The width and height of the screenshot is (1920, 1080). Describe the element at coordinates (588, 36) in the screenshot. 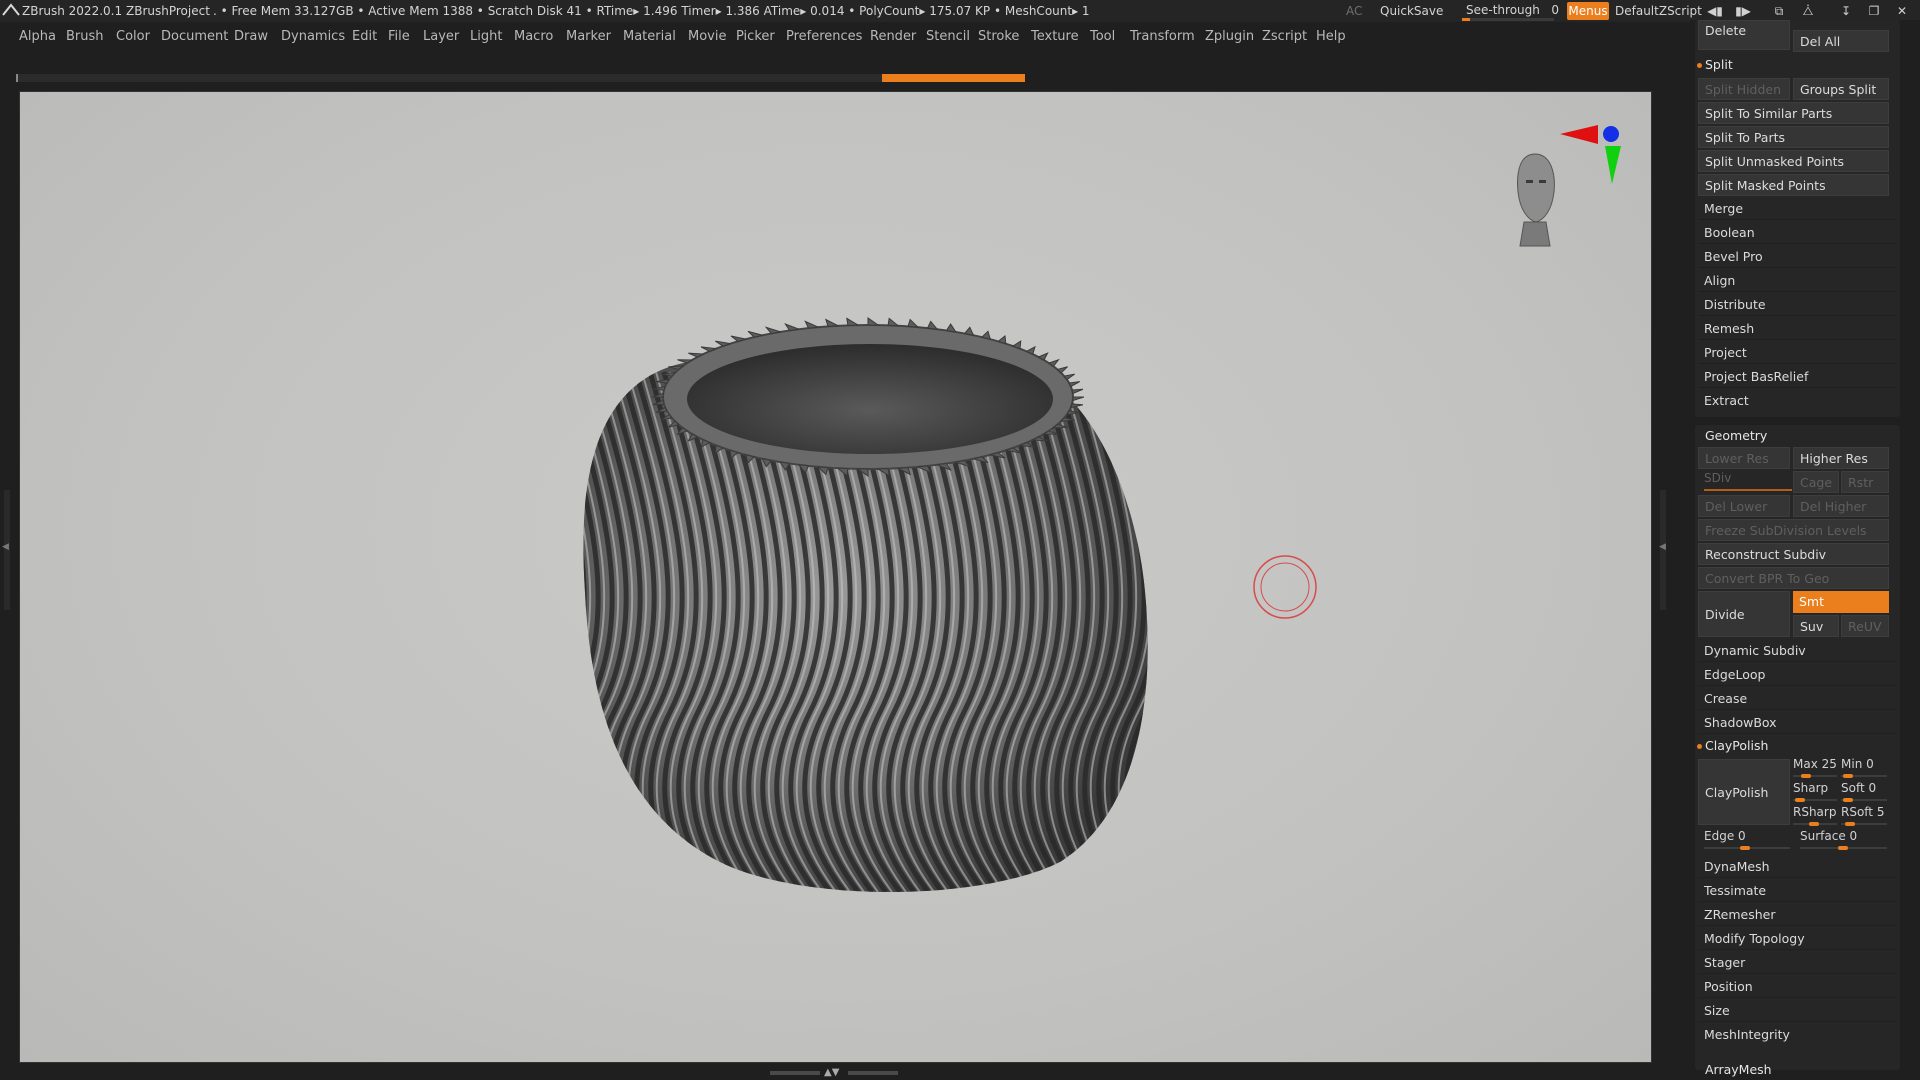

I see `menu-marker: Marker` at that location.